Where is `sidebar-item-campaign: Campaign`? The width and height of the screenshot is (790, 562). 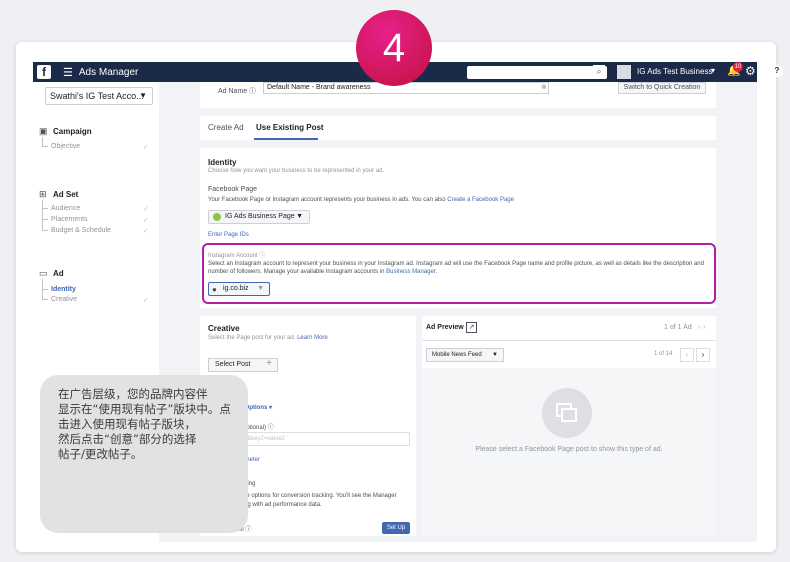 sidebar-item-campaign: Campaign is located at coordinates (72, 131).